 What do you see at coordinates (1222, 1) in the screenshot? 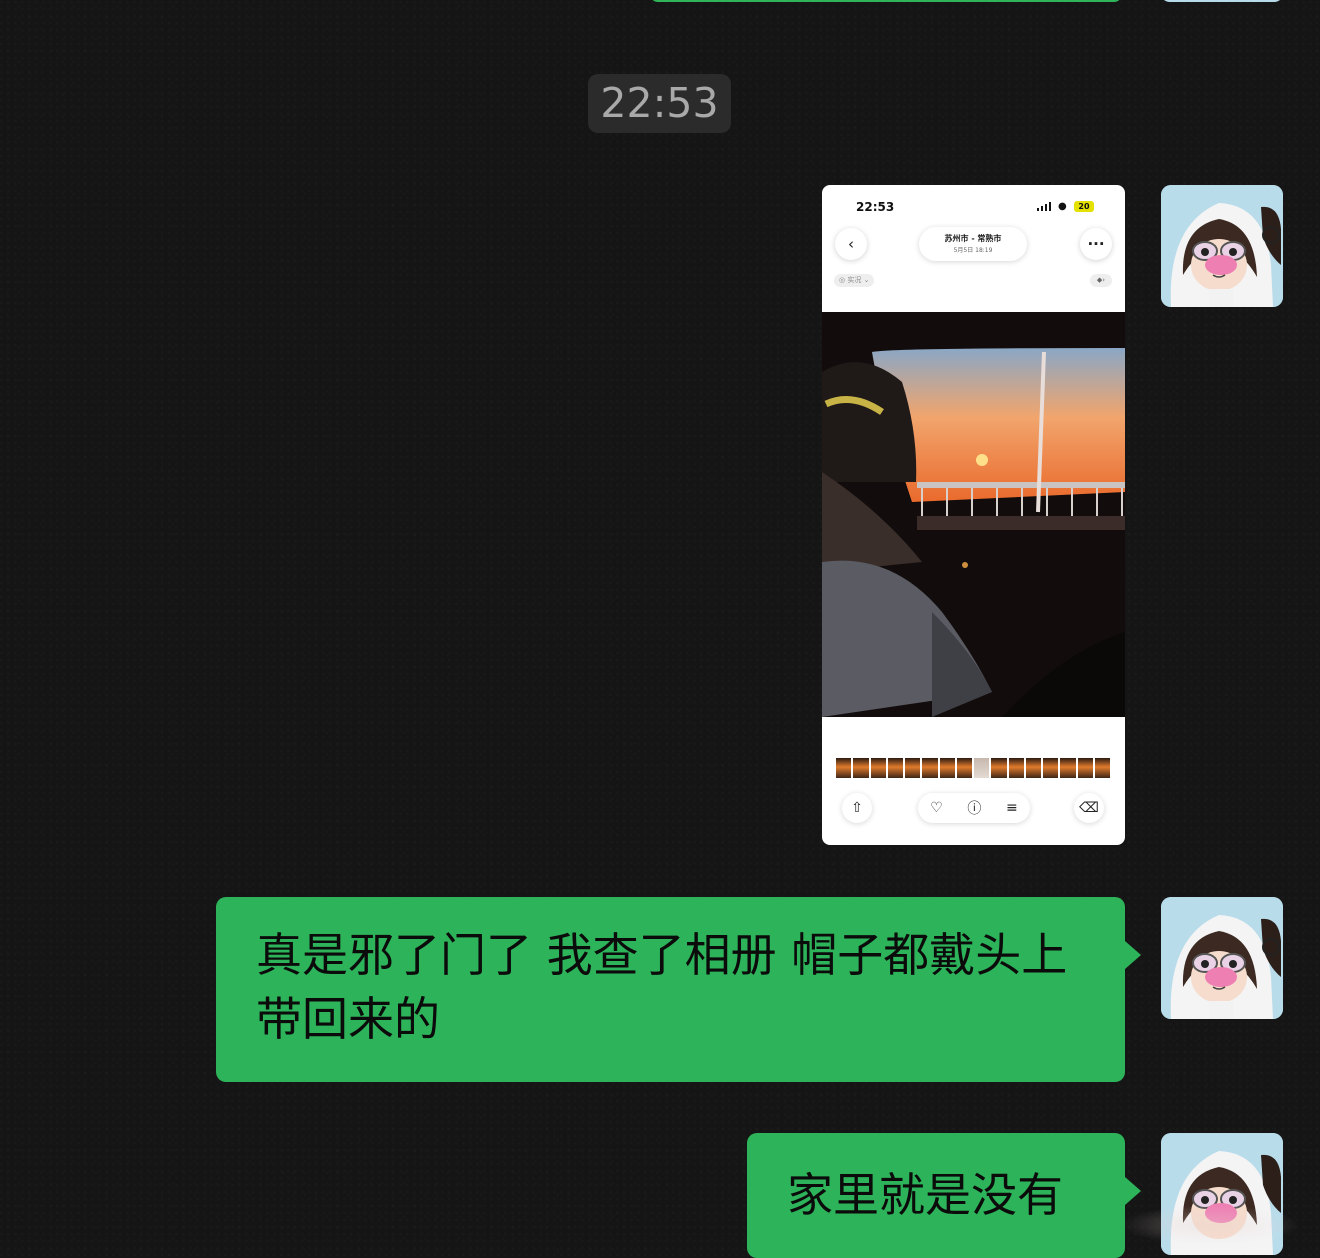
I see `previous-avatar` at bounding box center [1222, 1].